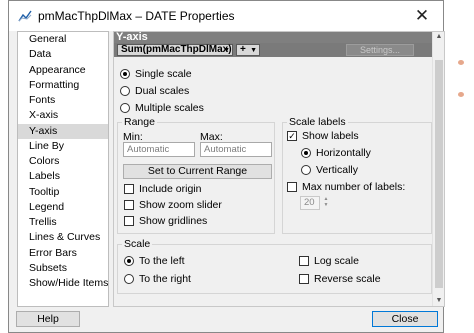  Describe the element at coordinates (439, 37) in the screenshot. I see `scroll-up-icon: ▲` at that location.